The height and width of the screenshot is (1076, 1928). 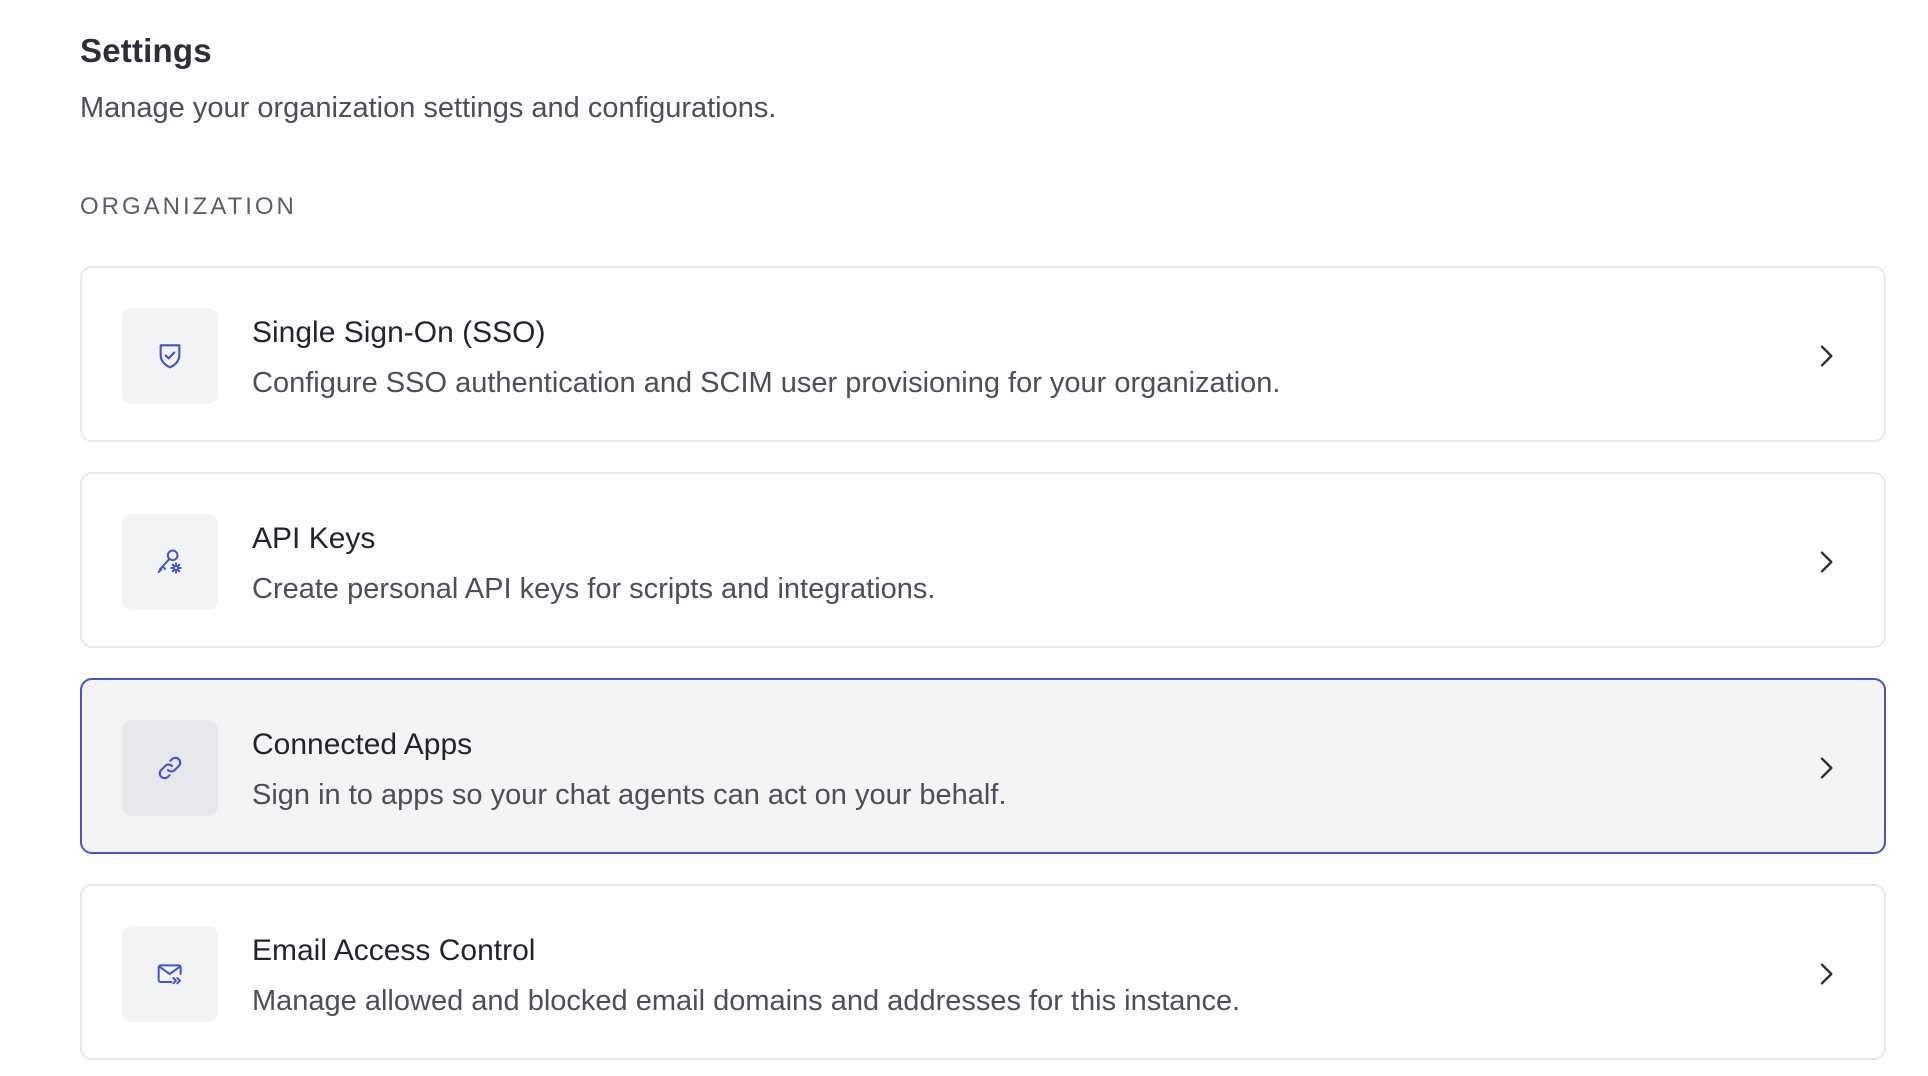 What do you see at coordinates (362, 744) in the screenshot?
I see `card-title: Connected Apps` at bounding box center [362, 744].